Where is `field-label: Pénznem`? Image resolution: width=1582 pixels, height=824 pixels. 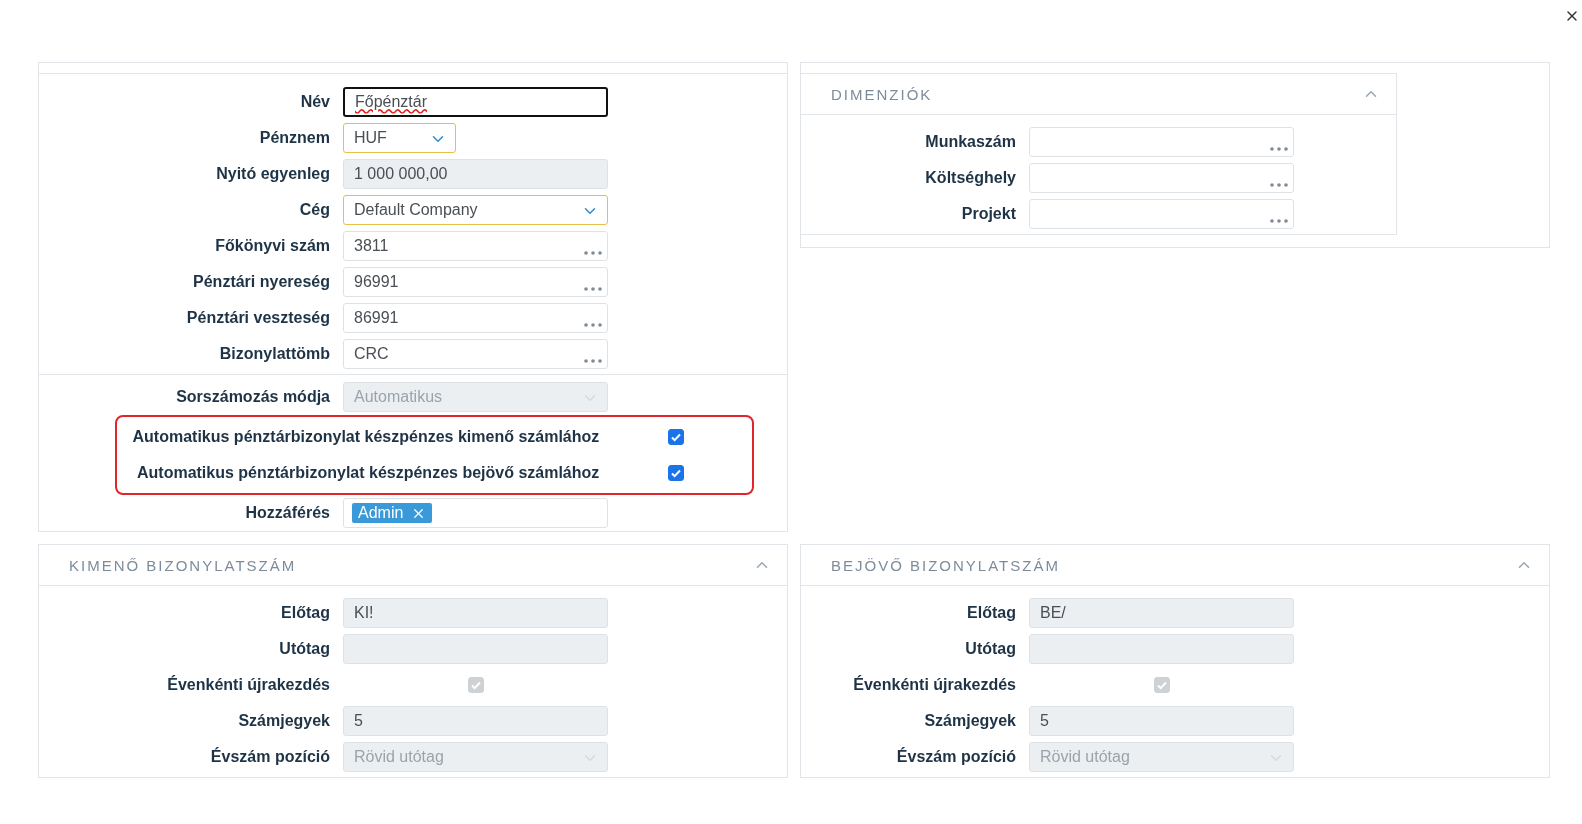
field-label: Pénznem is located at coordinates (294, 138).